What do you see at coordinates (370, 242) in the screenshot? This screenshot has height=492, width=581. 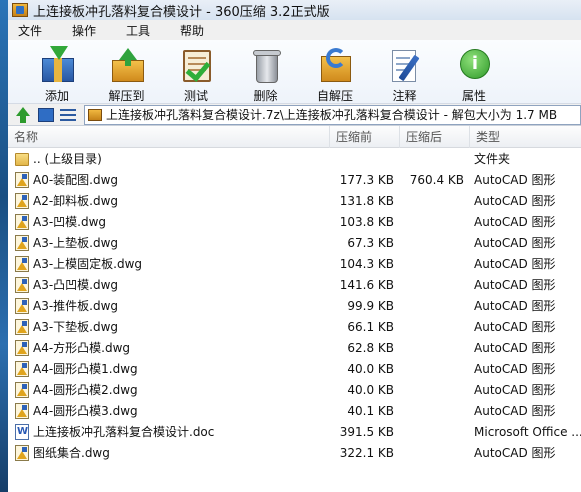 I see `file-size: 67.3 KB` at bounding box center [370, 242].